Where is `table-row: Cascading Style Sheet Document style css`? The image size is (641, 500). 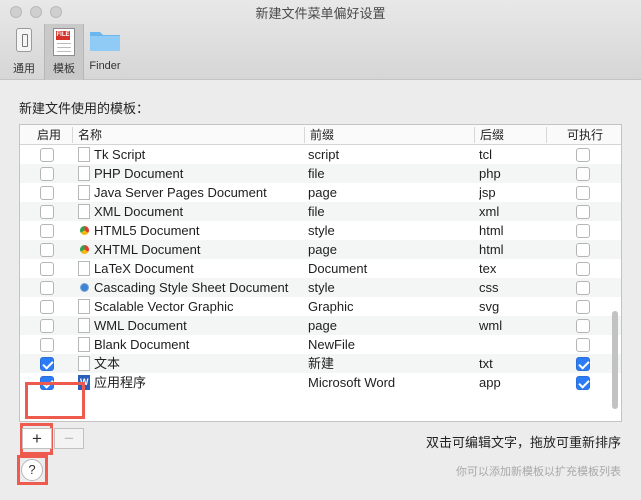 table-row: Cascading Style Sheet Document style css is located at coordinates (320, 287).